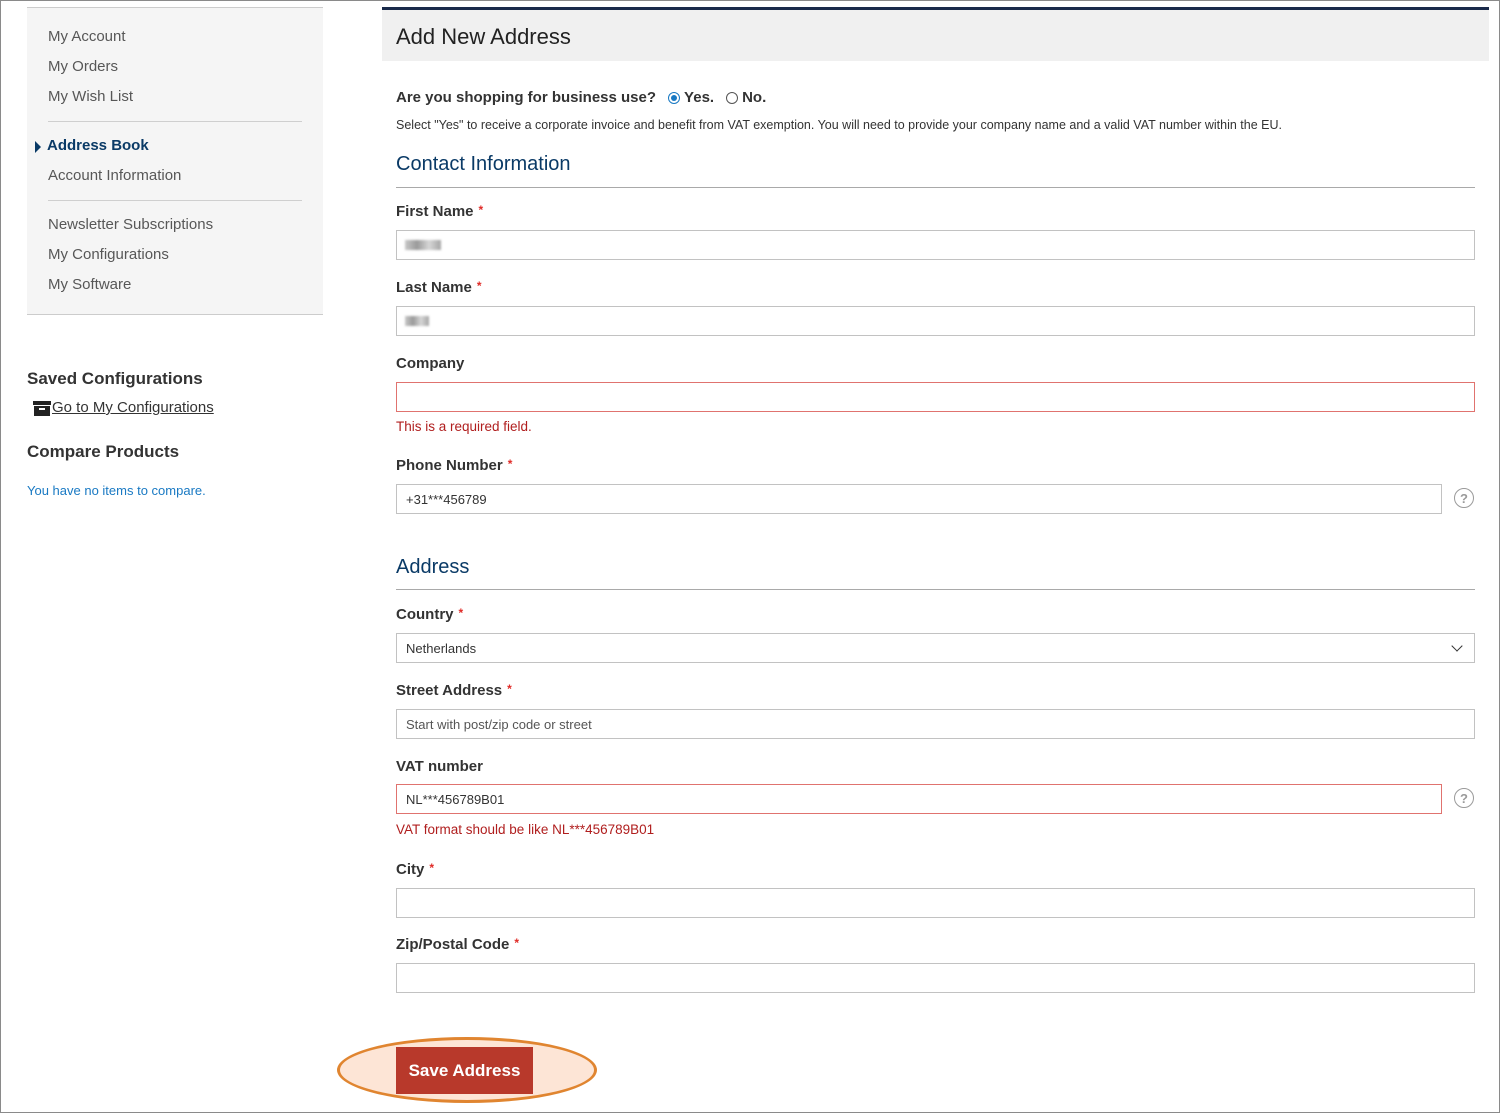  I want to click on phone-number-label: Phone Number *, so click(454, 465).